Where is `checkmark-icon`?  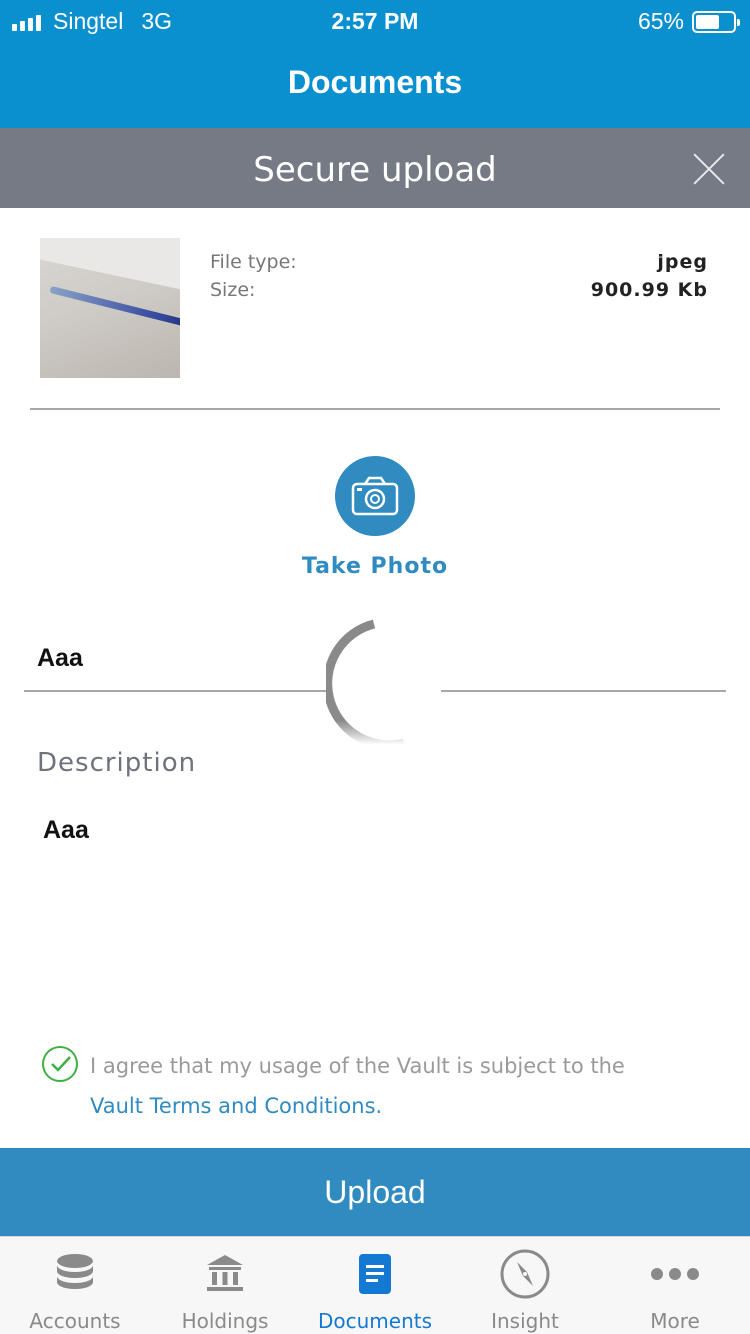 checkmark-icon is located at coordinates (61, 1064).